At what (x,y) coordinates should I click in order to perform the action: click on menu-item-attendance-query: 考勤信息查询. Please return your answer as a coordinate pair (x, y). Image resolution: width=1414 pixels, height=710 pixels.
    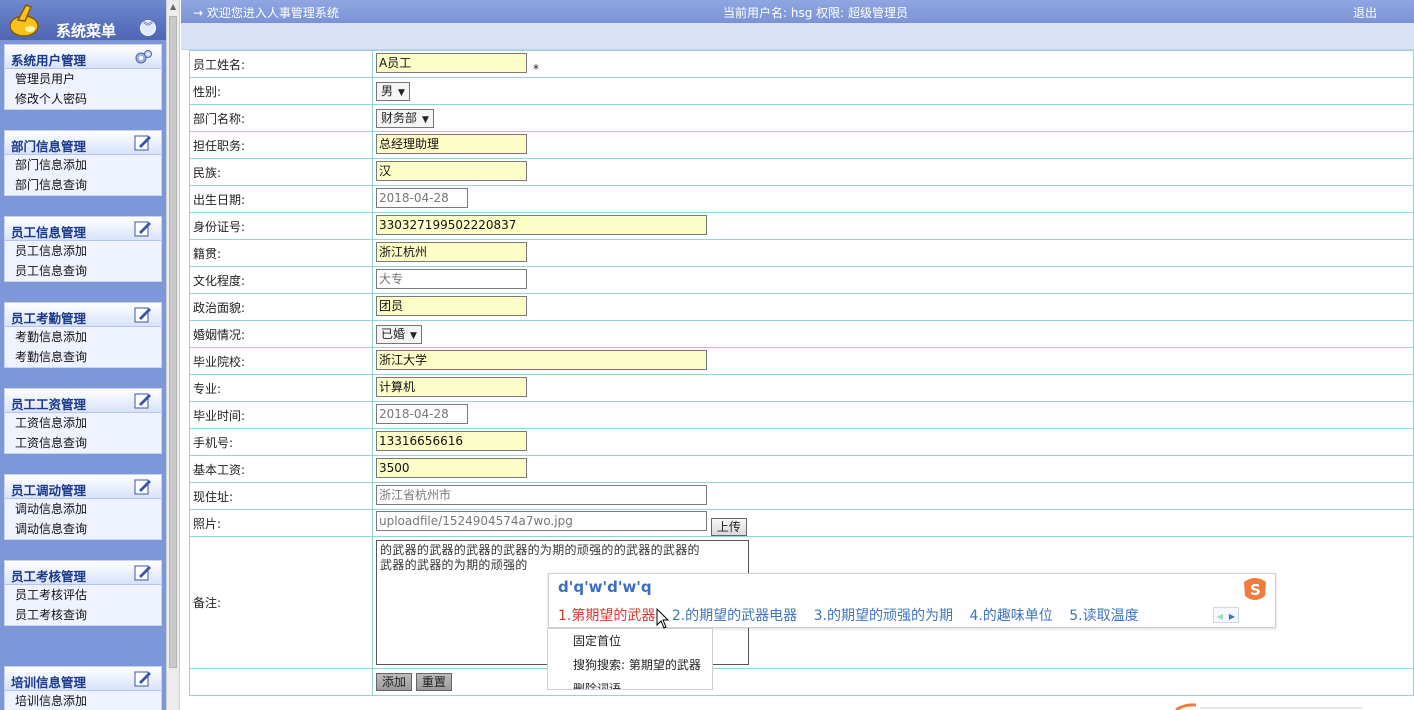
    Looking at the image, I should click on (83, 357).